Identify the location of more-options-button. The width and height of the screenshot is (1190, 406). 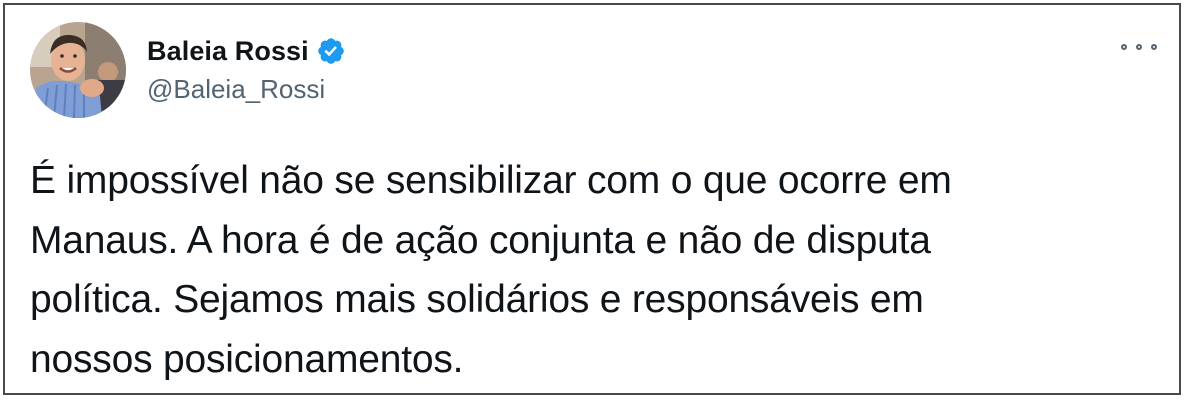
(1139, 47).